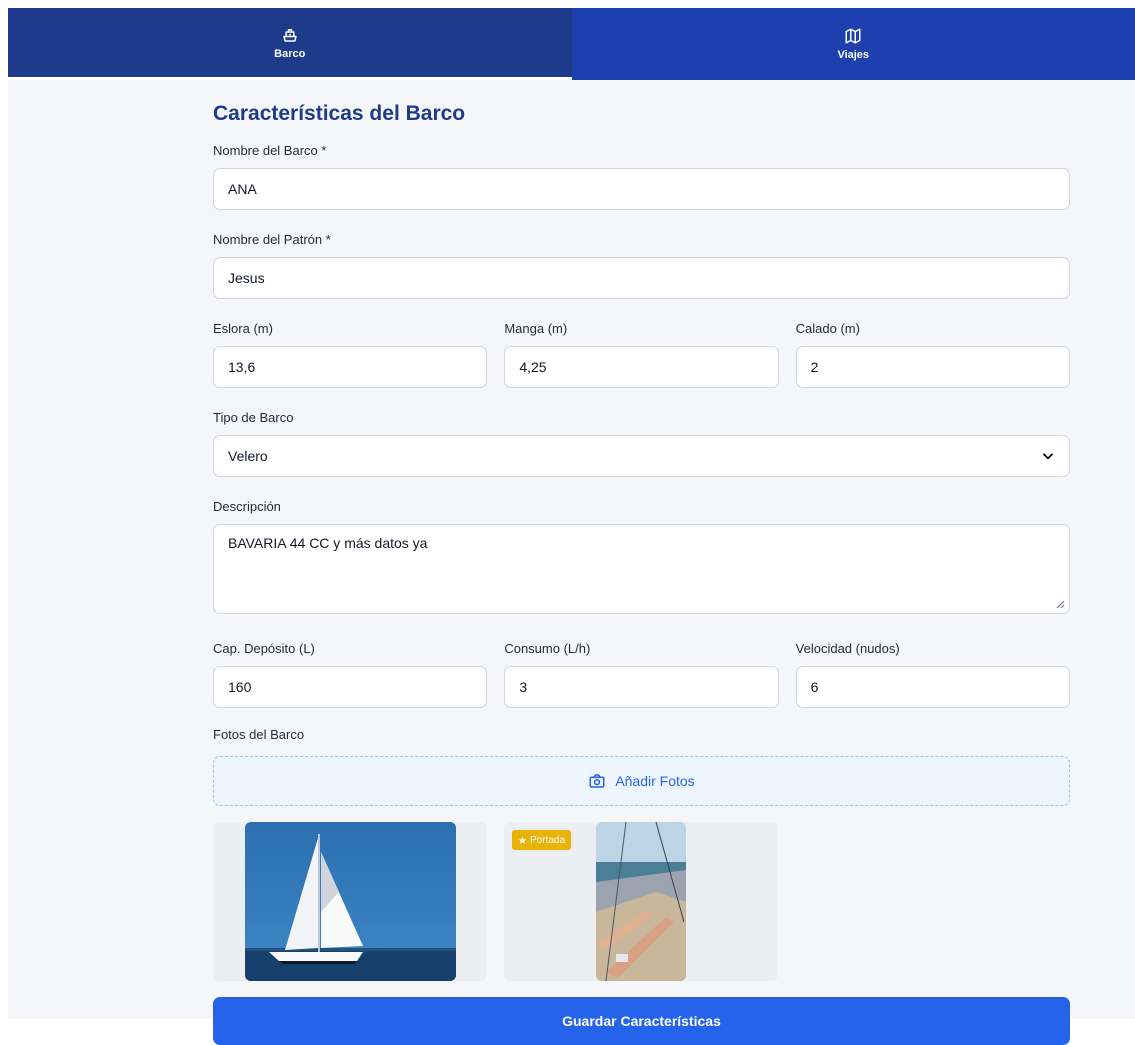 The height and width of the screenshot is (1045, 1135). I want to click on calado-label: Calado (m), so click(933, 328).